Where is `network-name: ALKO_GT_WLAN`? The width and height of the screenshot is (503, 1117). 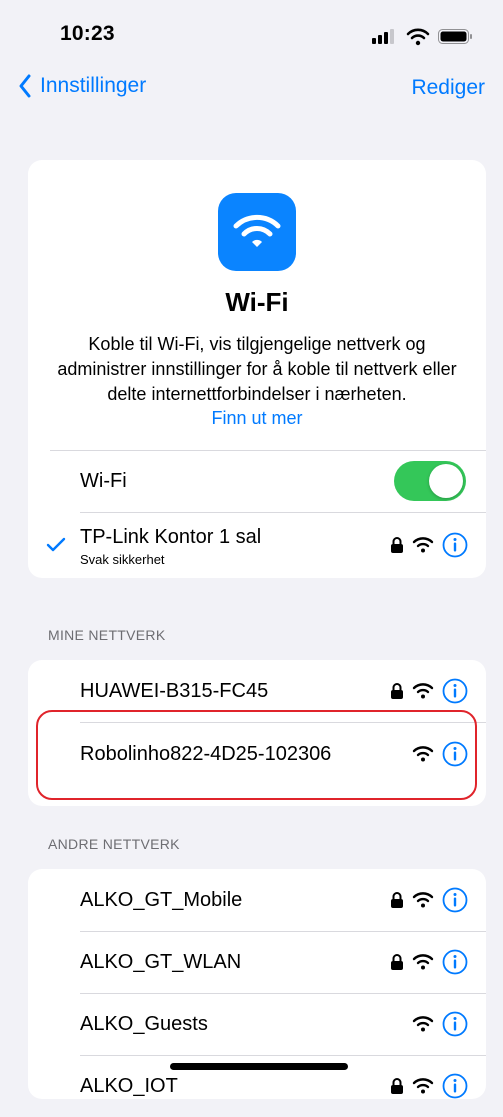 network-name: ALKO_GT_WLAN is located at coordinates (161, 962).